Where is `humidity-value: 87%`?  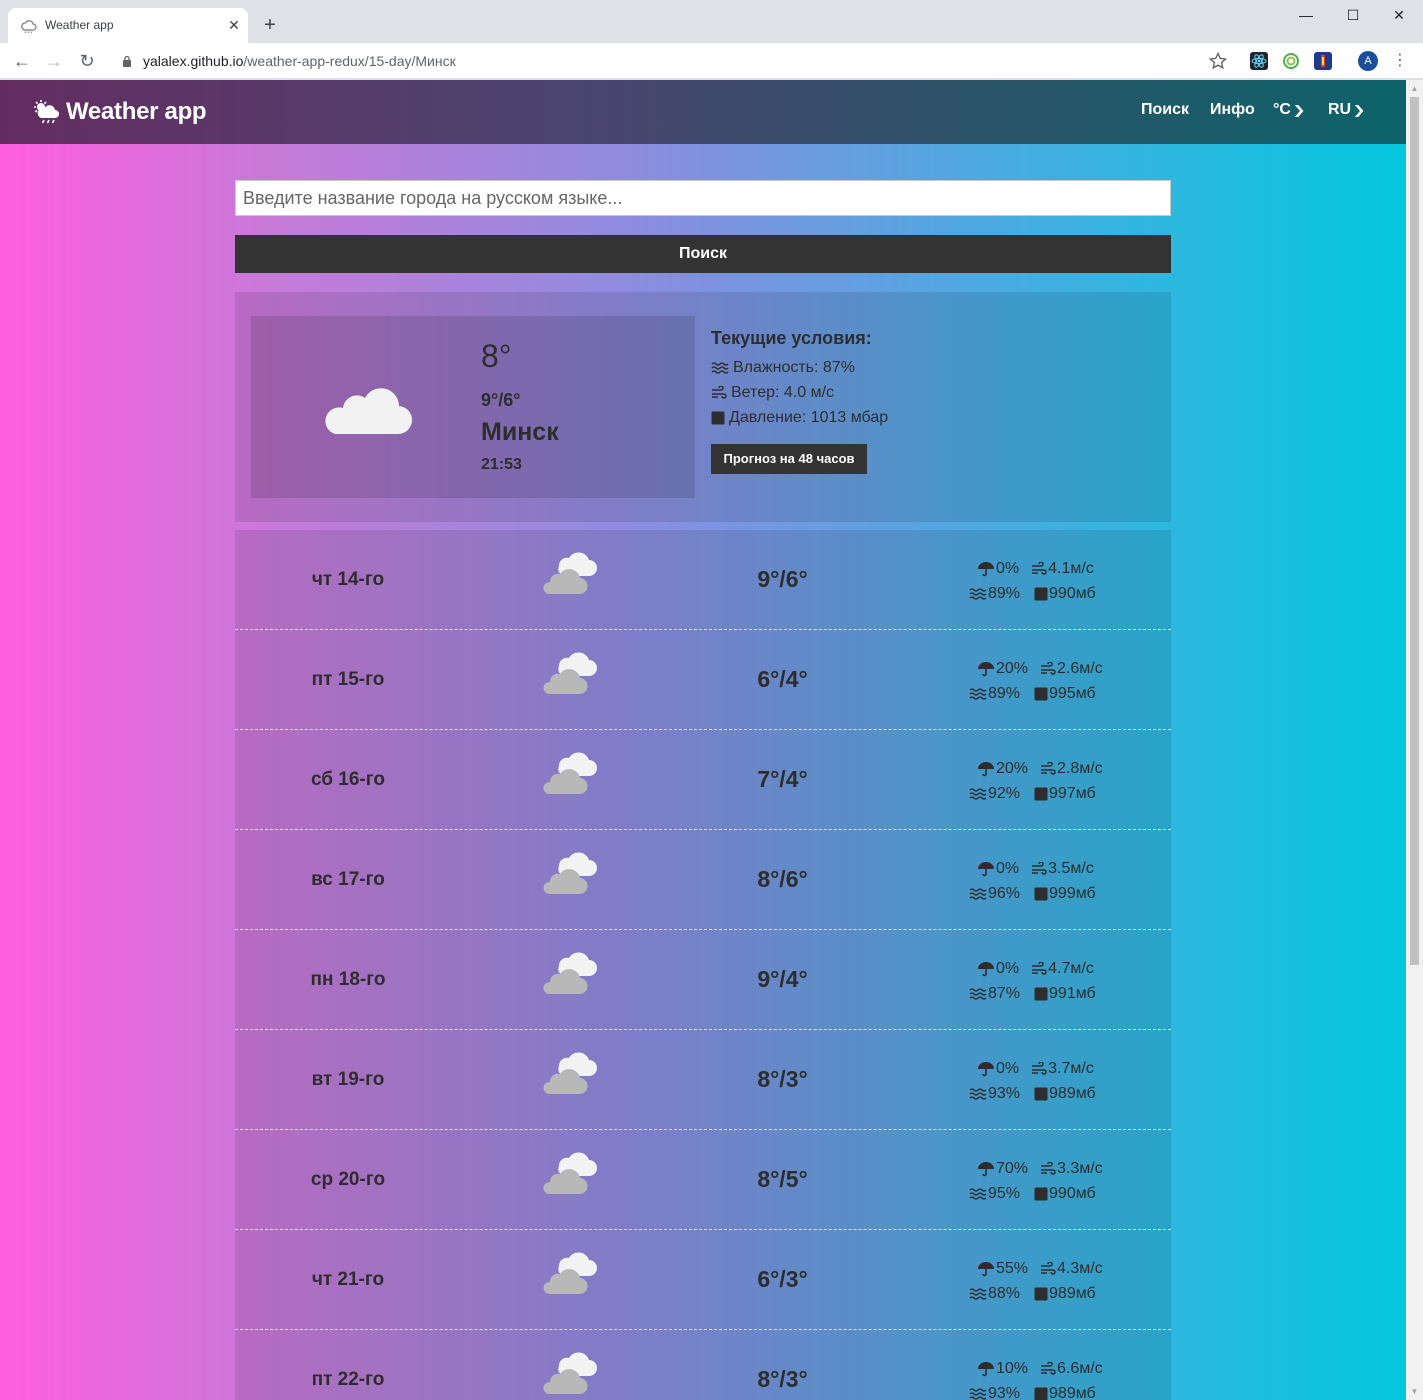 humidity-value: 87% is located at coordinates (1004, 993).